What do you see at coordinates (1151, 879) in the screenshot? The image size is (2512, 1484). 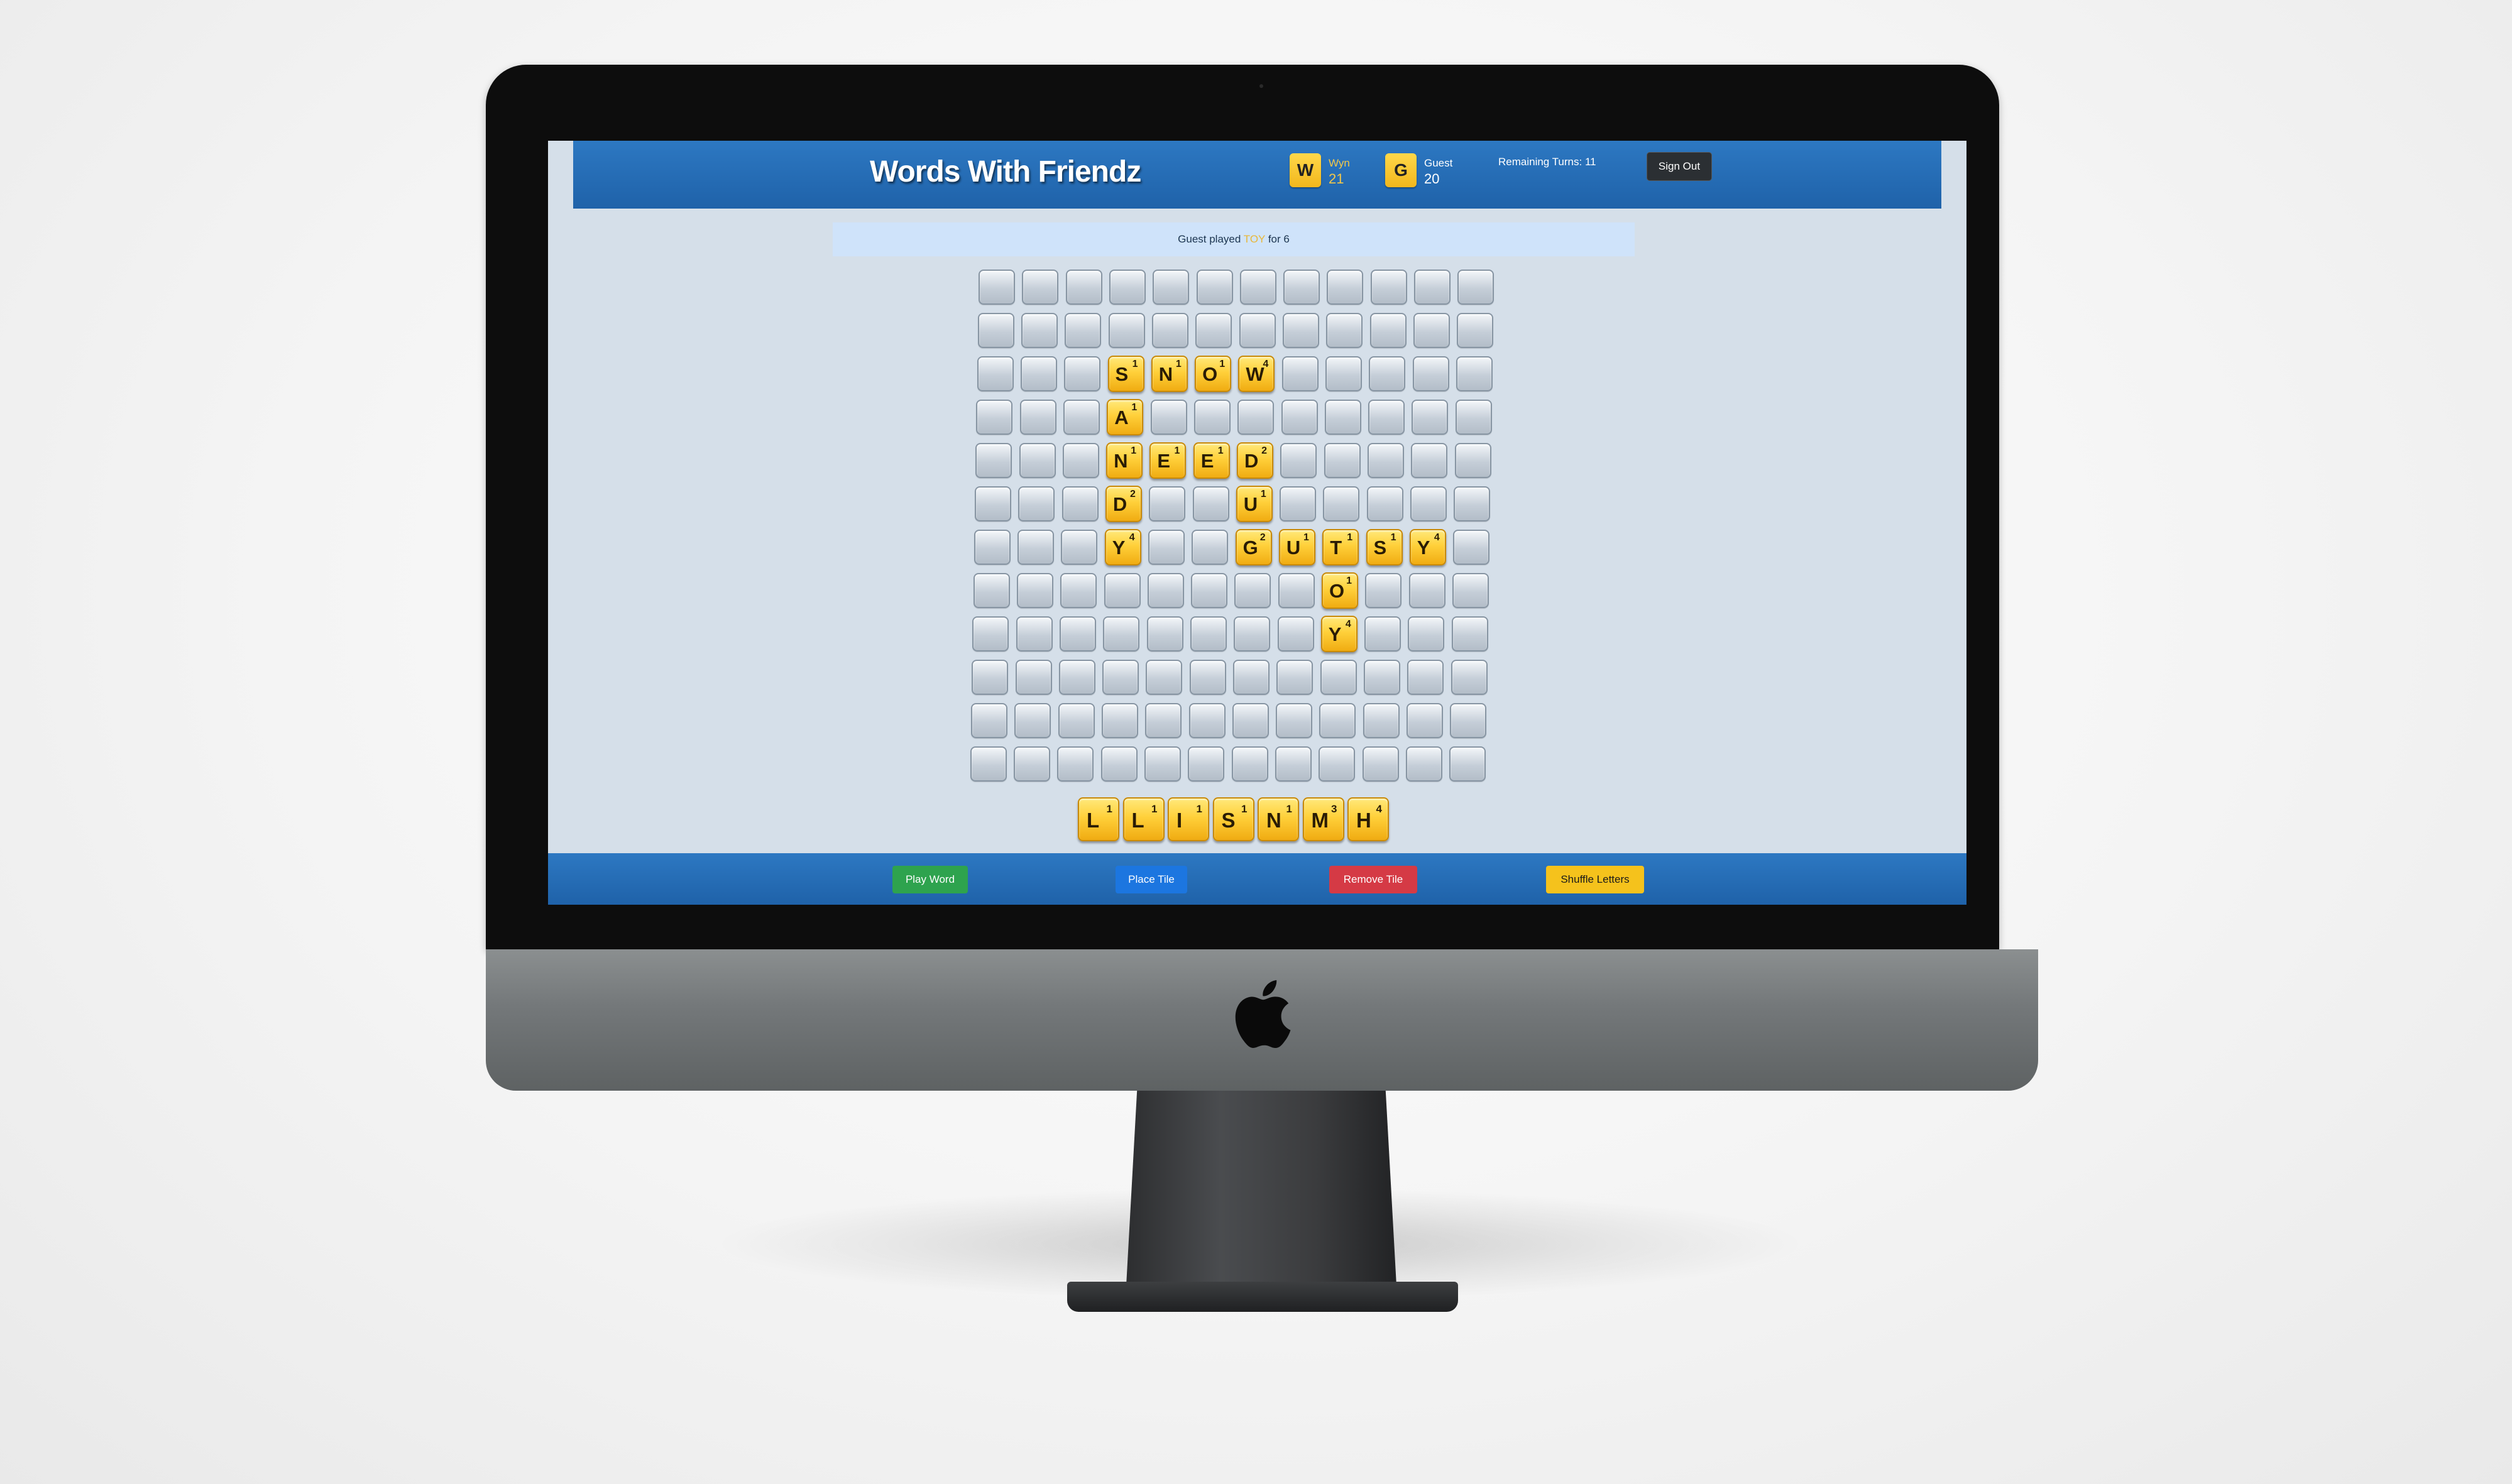 I see `place-tile-button: Place Tile` at bounding box center [1151, 879].